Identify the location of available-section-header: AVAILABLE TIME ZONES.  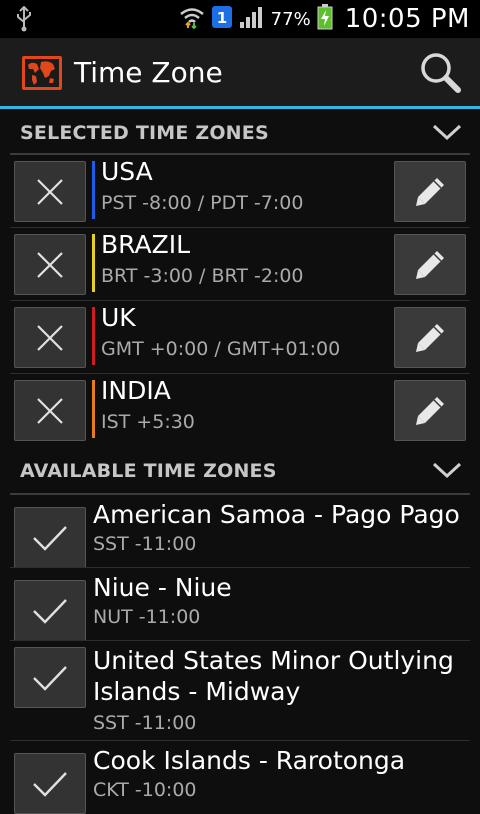
(240, 471).